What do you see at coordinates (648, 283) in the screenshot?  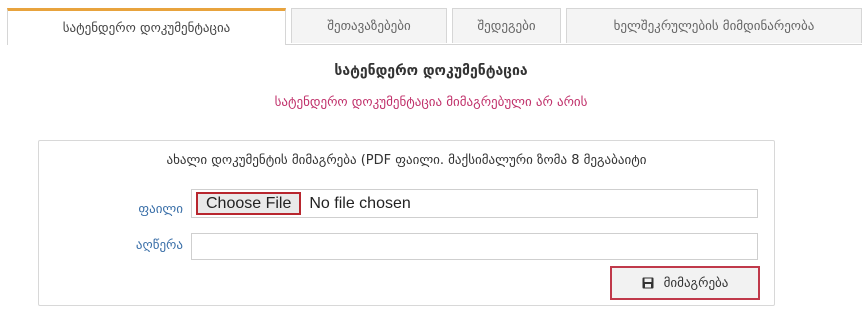 I see `save-icon` at bounding box center [648, 283].